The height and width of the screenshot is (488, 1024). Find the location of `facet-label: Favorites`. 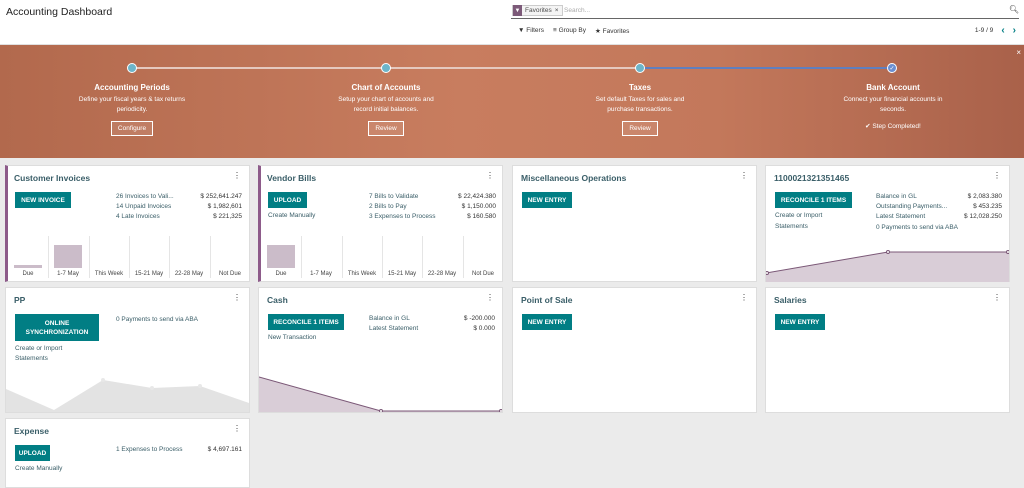

facet-label: Favorites is located at coordinates (538, 10).